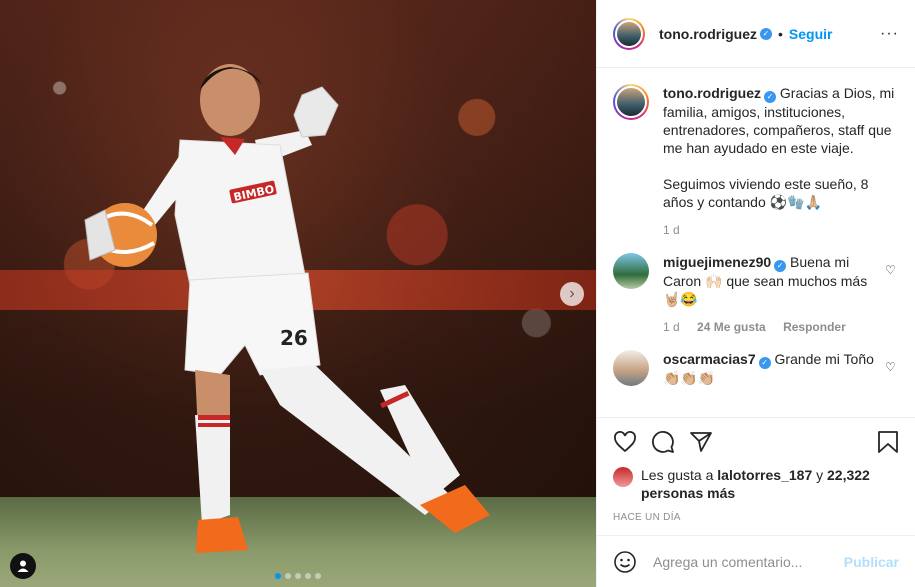  I want to click on user-tag-button, so click(23, 566).